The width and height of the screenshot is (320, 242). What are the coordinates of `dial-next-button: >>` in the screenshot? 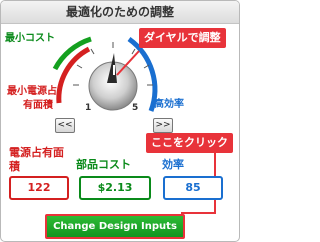 It's located at (163, 125).